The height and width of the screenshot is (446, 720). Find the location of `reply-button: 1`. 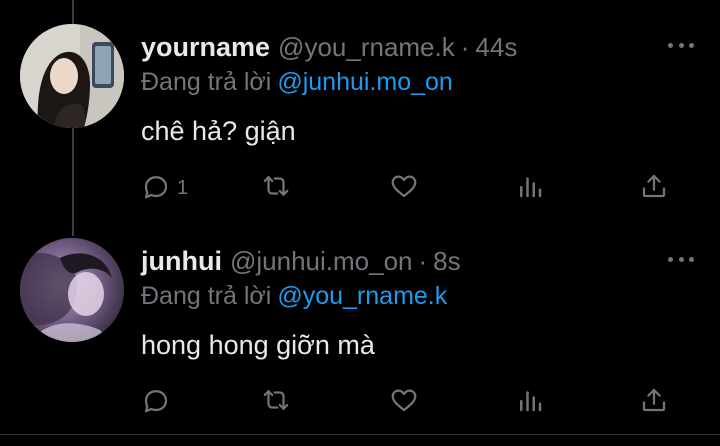

reply-button: 1 is located at coordinates (164, 188).